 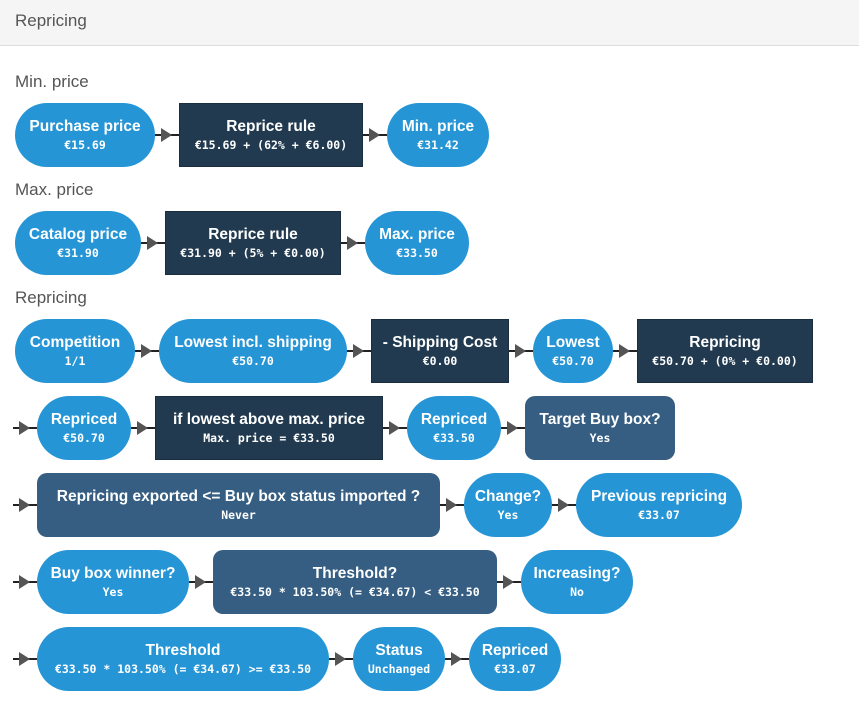 I want to click on node-reprice-rule-max: Reprice rule €31.90 + (5% + €0.00), so click(x=253, y=243).